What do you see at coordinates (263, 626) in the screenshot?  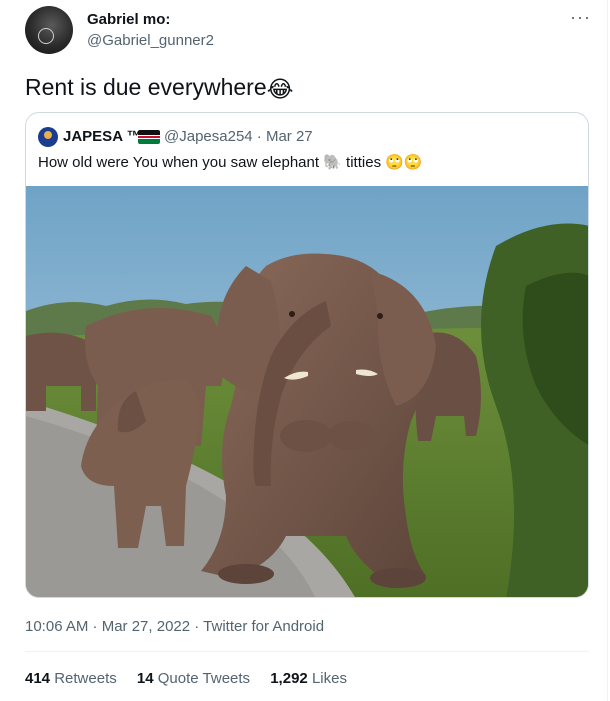 I see `tweet-source: Twitter for Android` at bounding box center [263, 626].